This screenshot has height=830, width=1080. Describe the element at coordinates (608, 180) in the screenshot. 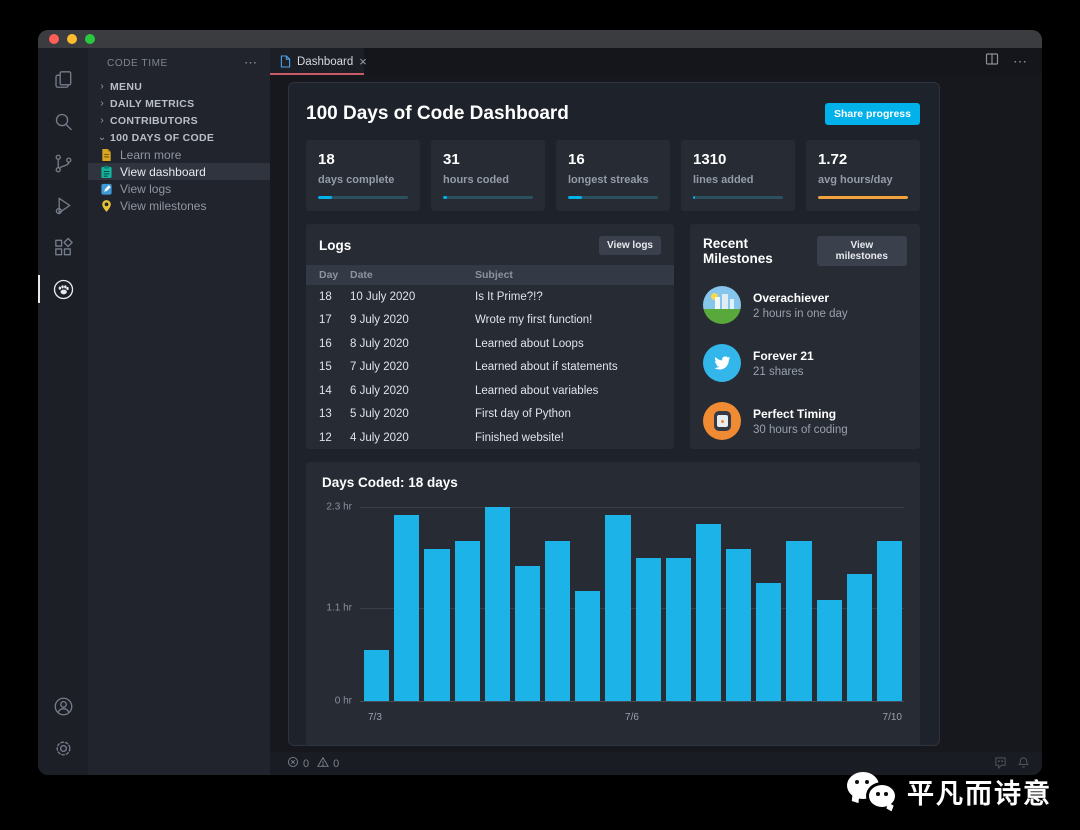

I see `stat-label: longest streaks` at that location.